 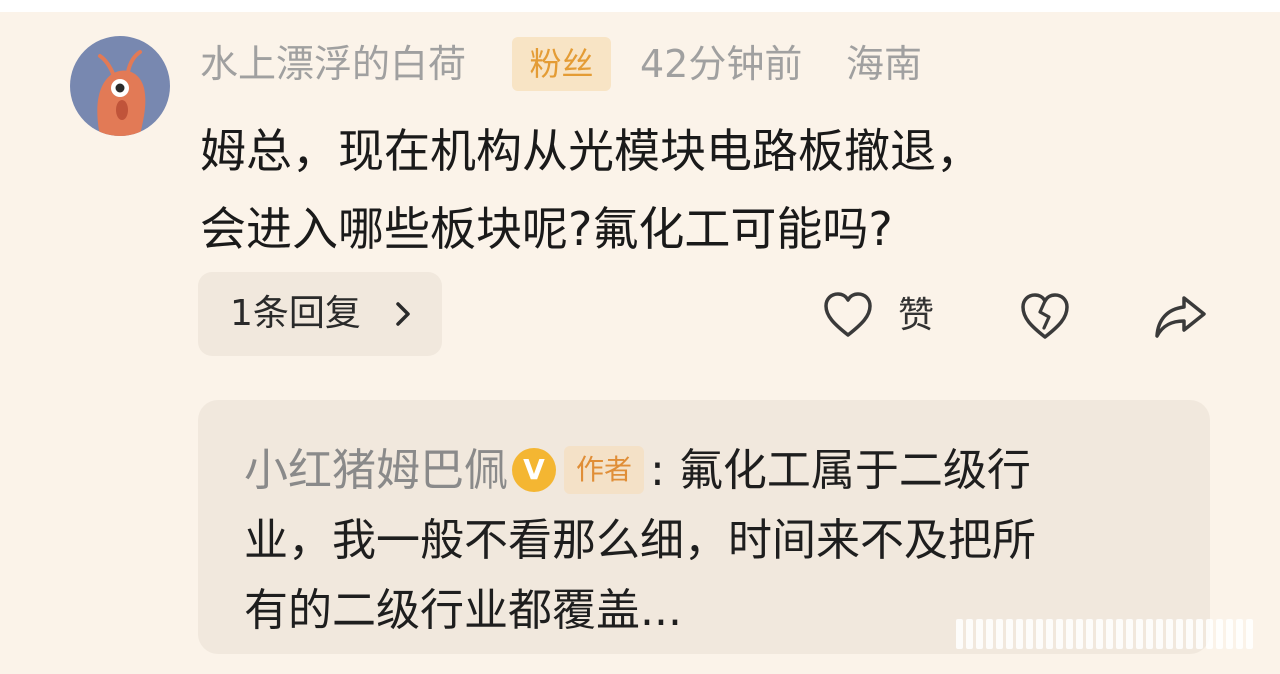 What do you see at coordinates (561, 64) in the screenshot?
I see `fan-badge: 粉丝` at bounding box center [561, 64].